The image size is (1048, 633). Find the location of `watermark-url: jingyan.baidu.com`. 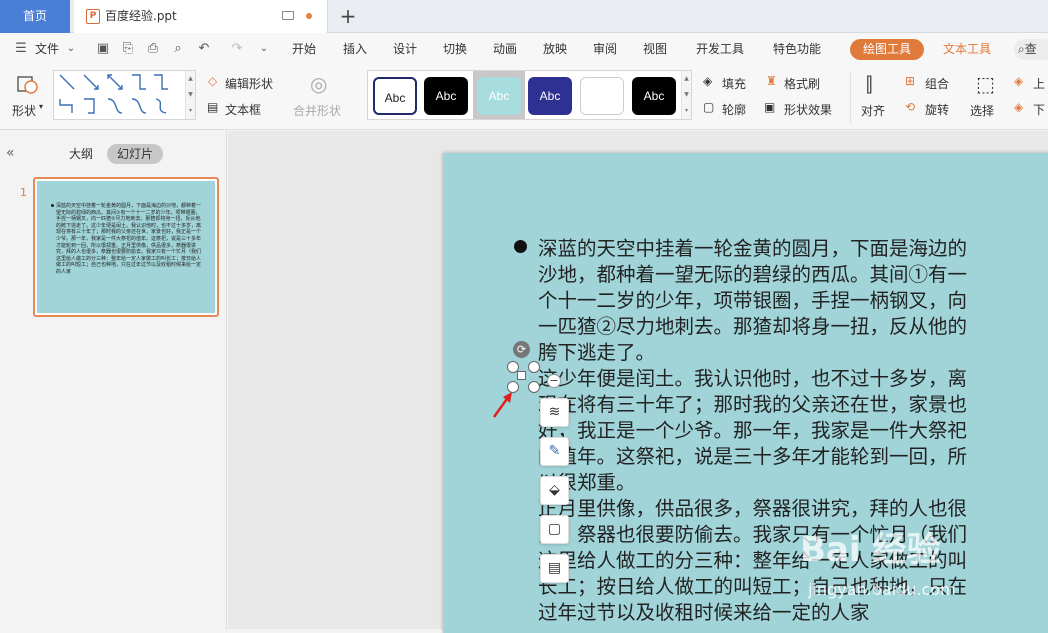

watermark-url: jingyan.baidu.com is located at coordinates (882, 589).